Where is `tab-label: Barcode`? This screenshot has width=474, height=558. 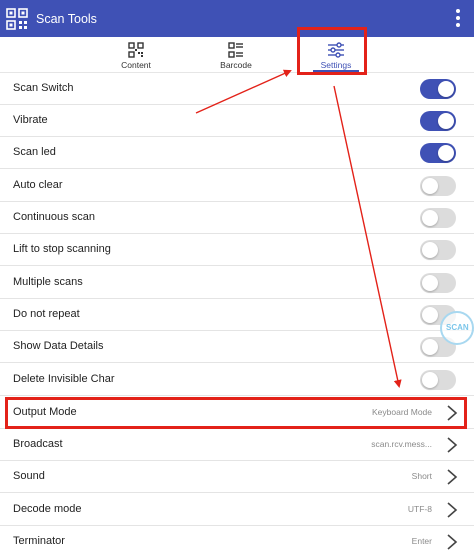 tab-label: Barcode is located at coordinates (236, 65).